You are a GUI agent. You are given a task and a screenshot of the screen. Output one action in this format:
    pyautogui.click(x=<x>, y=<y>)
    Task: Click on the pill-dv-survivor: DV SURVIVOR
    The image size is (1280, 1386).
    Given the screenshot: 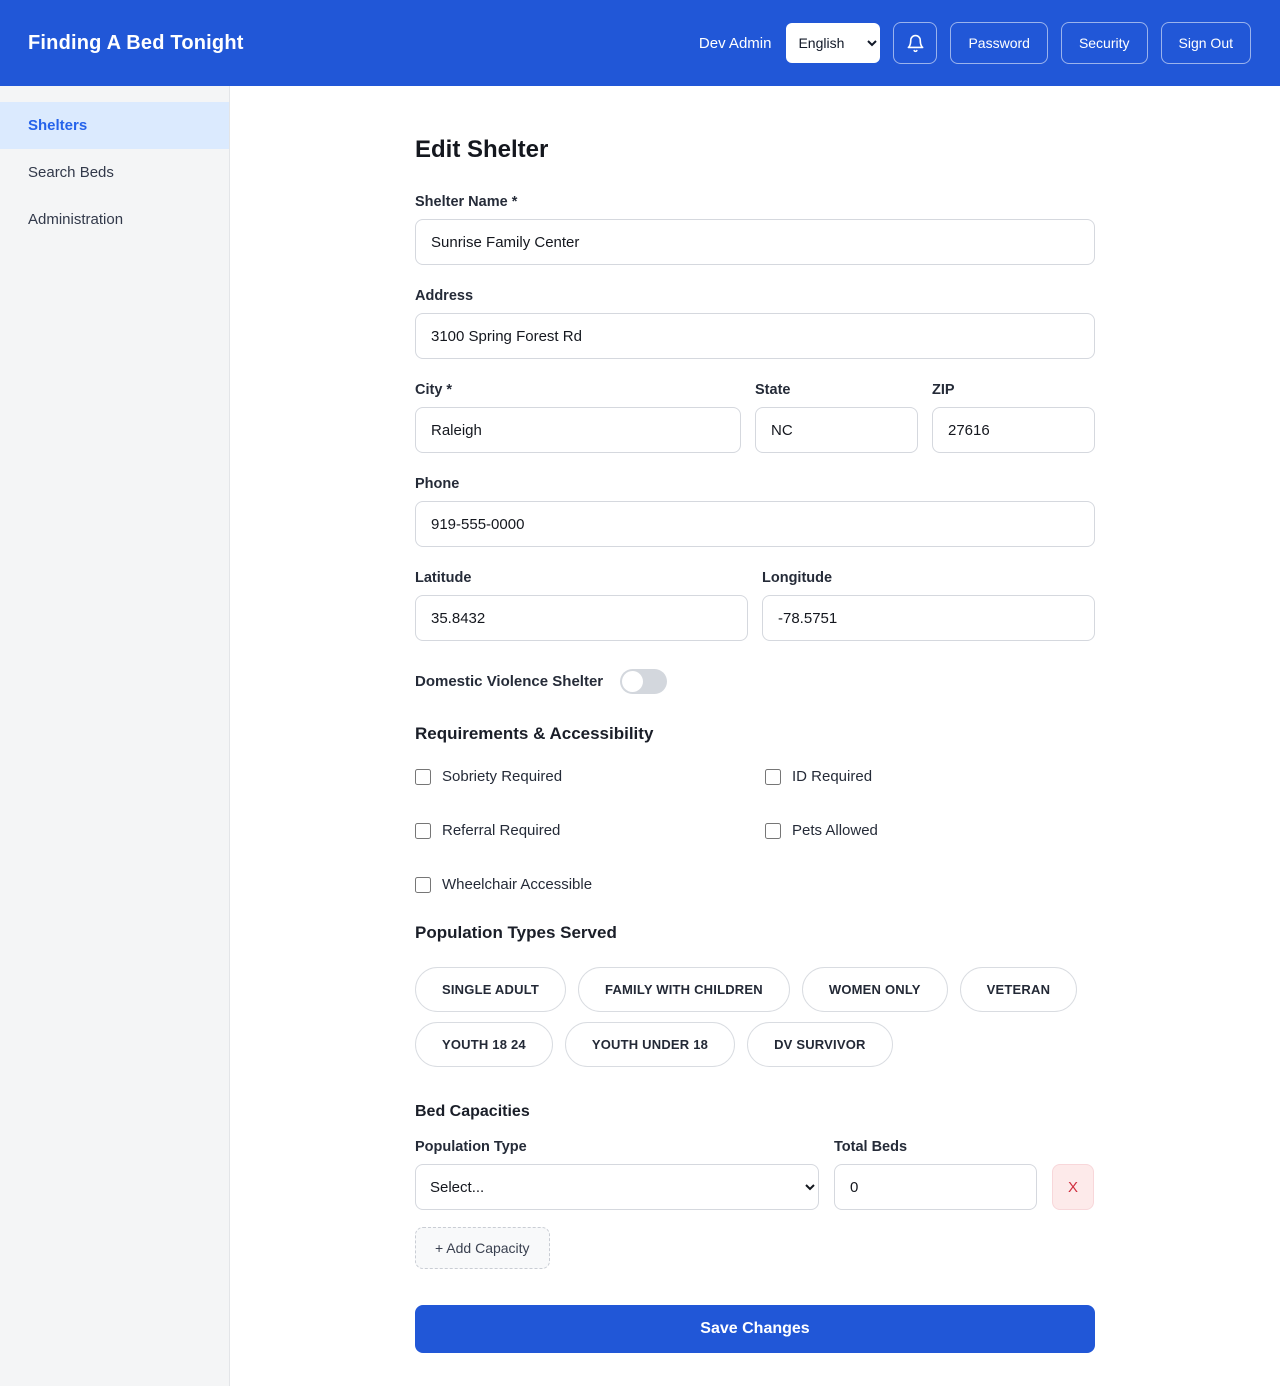 What is the action you would take?
    pyautogui.click(x=820, y=1044)
    